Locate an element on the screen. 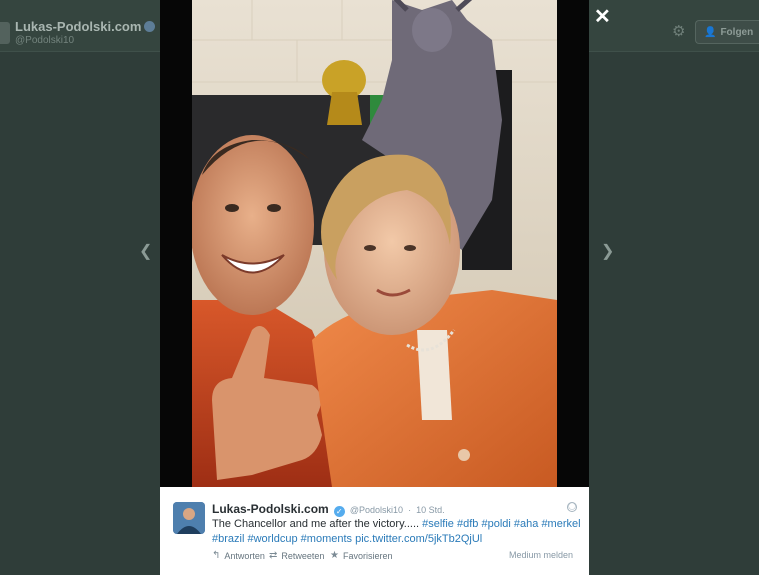 This screenshot has height=575, width=759. media-link: pic.twitter.com/5jkTb2QjUl is located at coordinates (418, 539).